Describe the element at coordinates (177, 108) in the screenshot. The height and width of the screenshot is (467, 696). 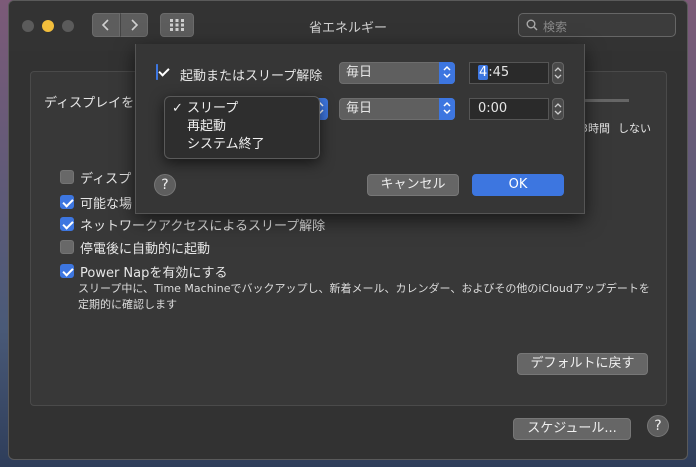
I see `checkmark-icon: ✓` at that location.